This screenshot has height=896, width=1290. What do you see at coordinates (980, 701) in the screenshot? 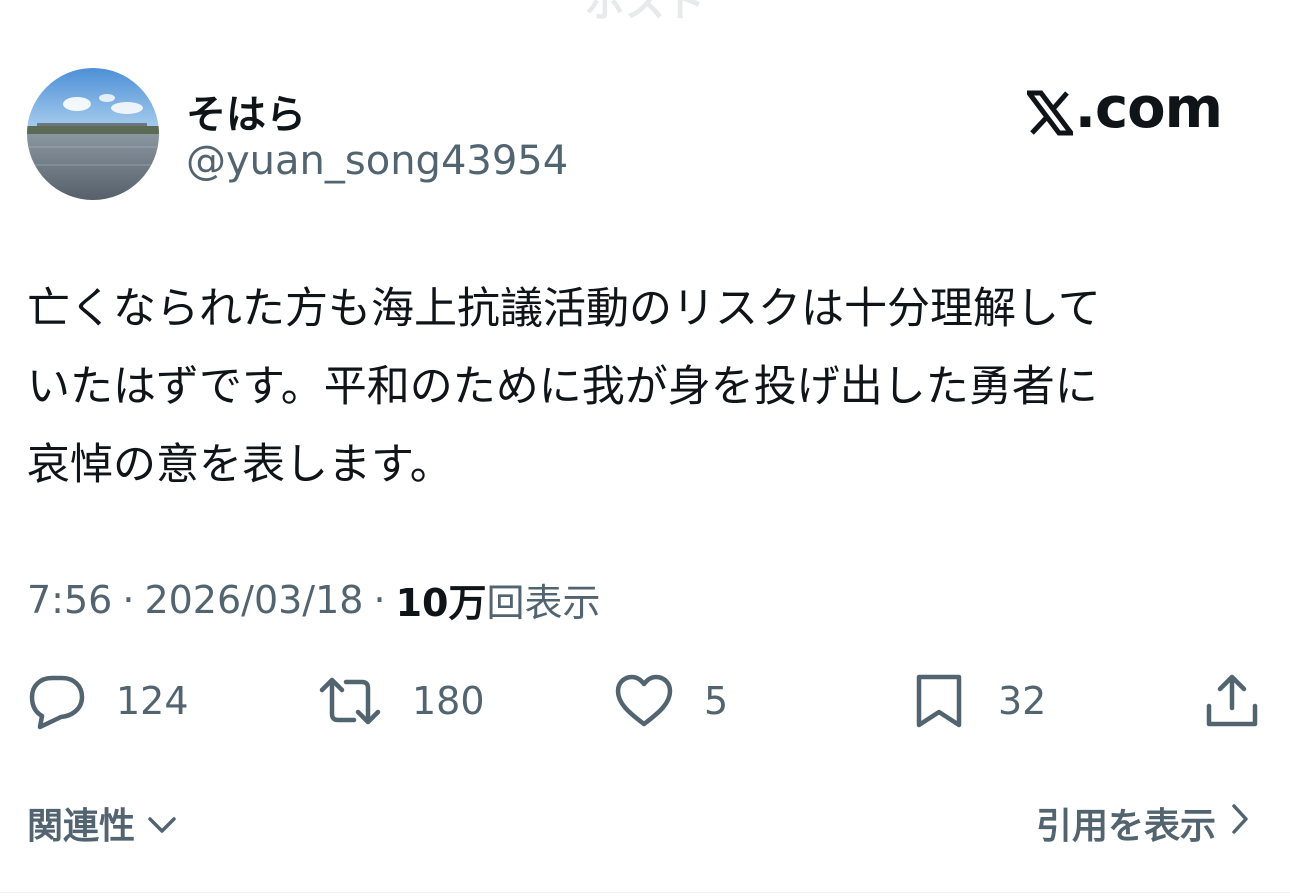
I see `bookmark-button: 32` at bounding box center [980, 701].